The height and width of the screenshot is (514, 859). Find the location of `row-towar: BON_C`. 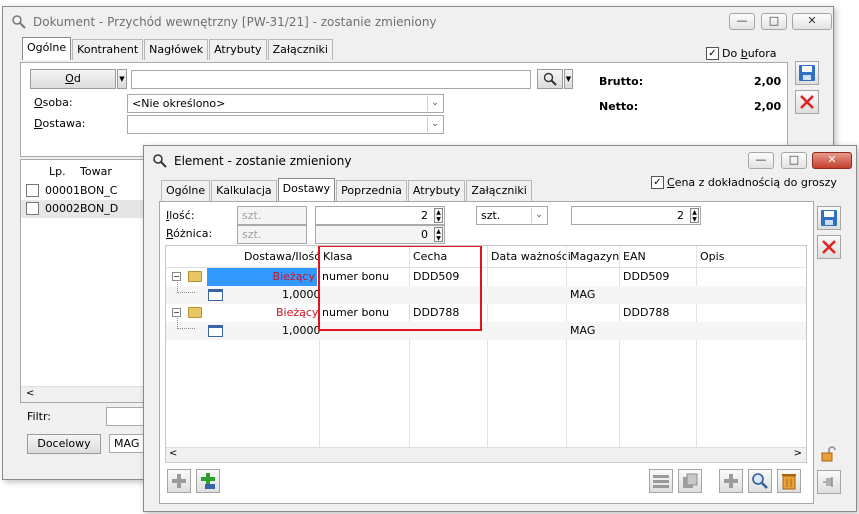

row-towar: BON_C is located at coordinates (99, 190).